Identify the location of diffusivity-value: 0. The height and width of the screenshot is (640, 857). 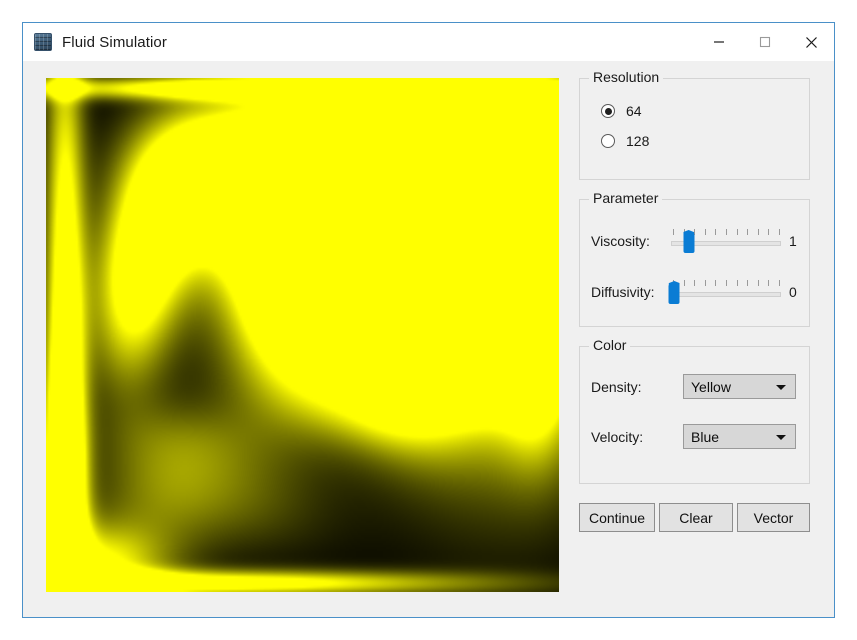
(793, 292).